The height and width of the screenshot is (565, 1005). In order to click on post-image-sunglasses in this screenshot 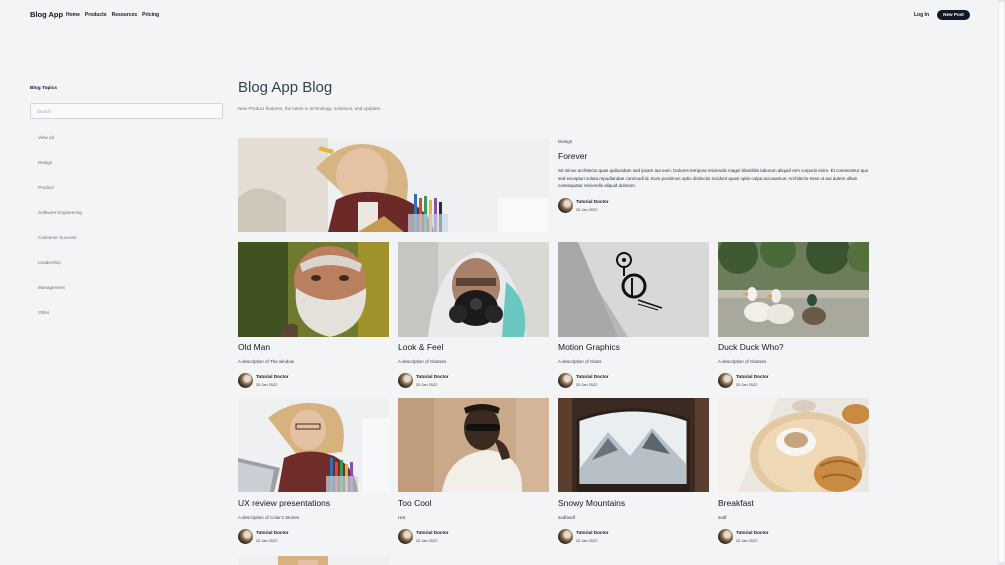, I will do `click(473, 445)`.